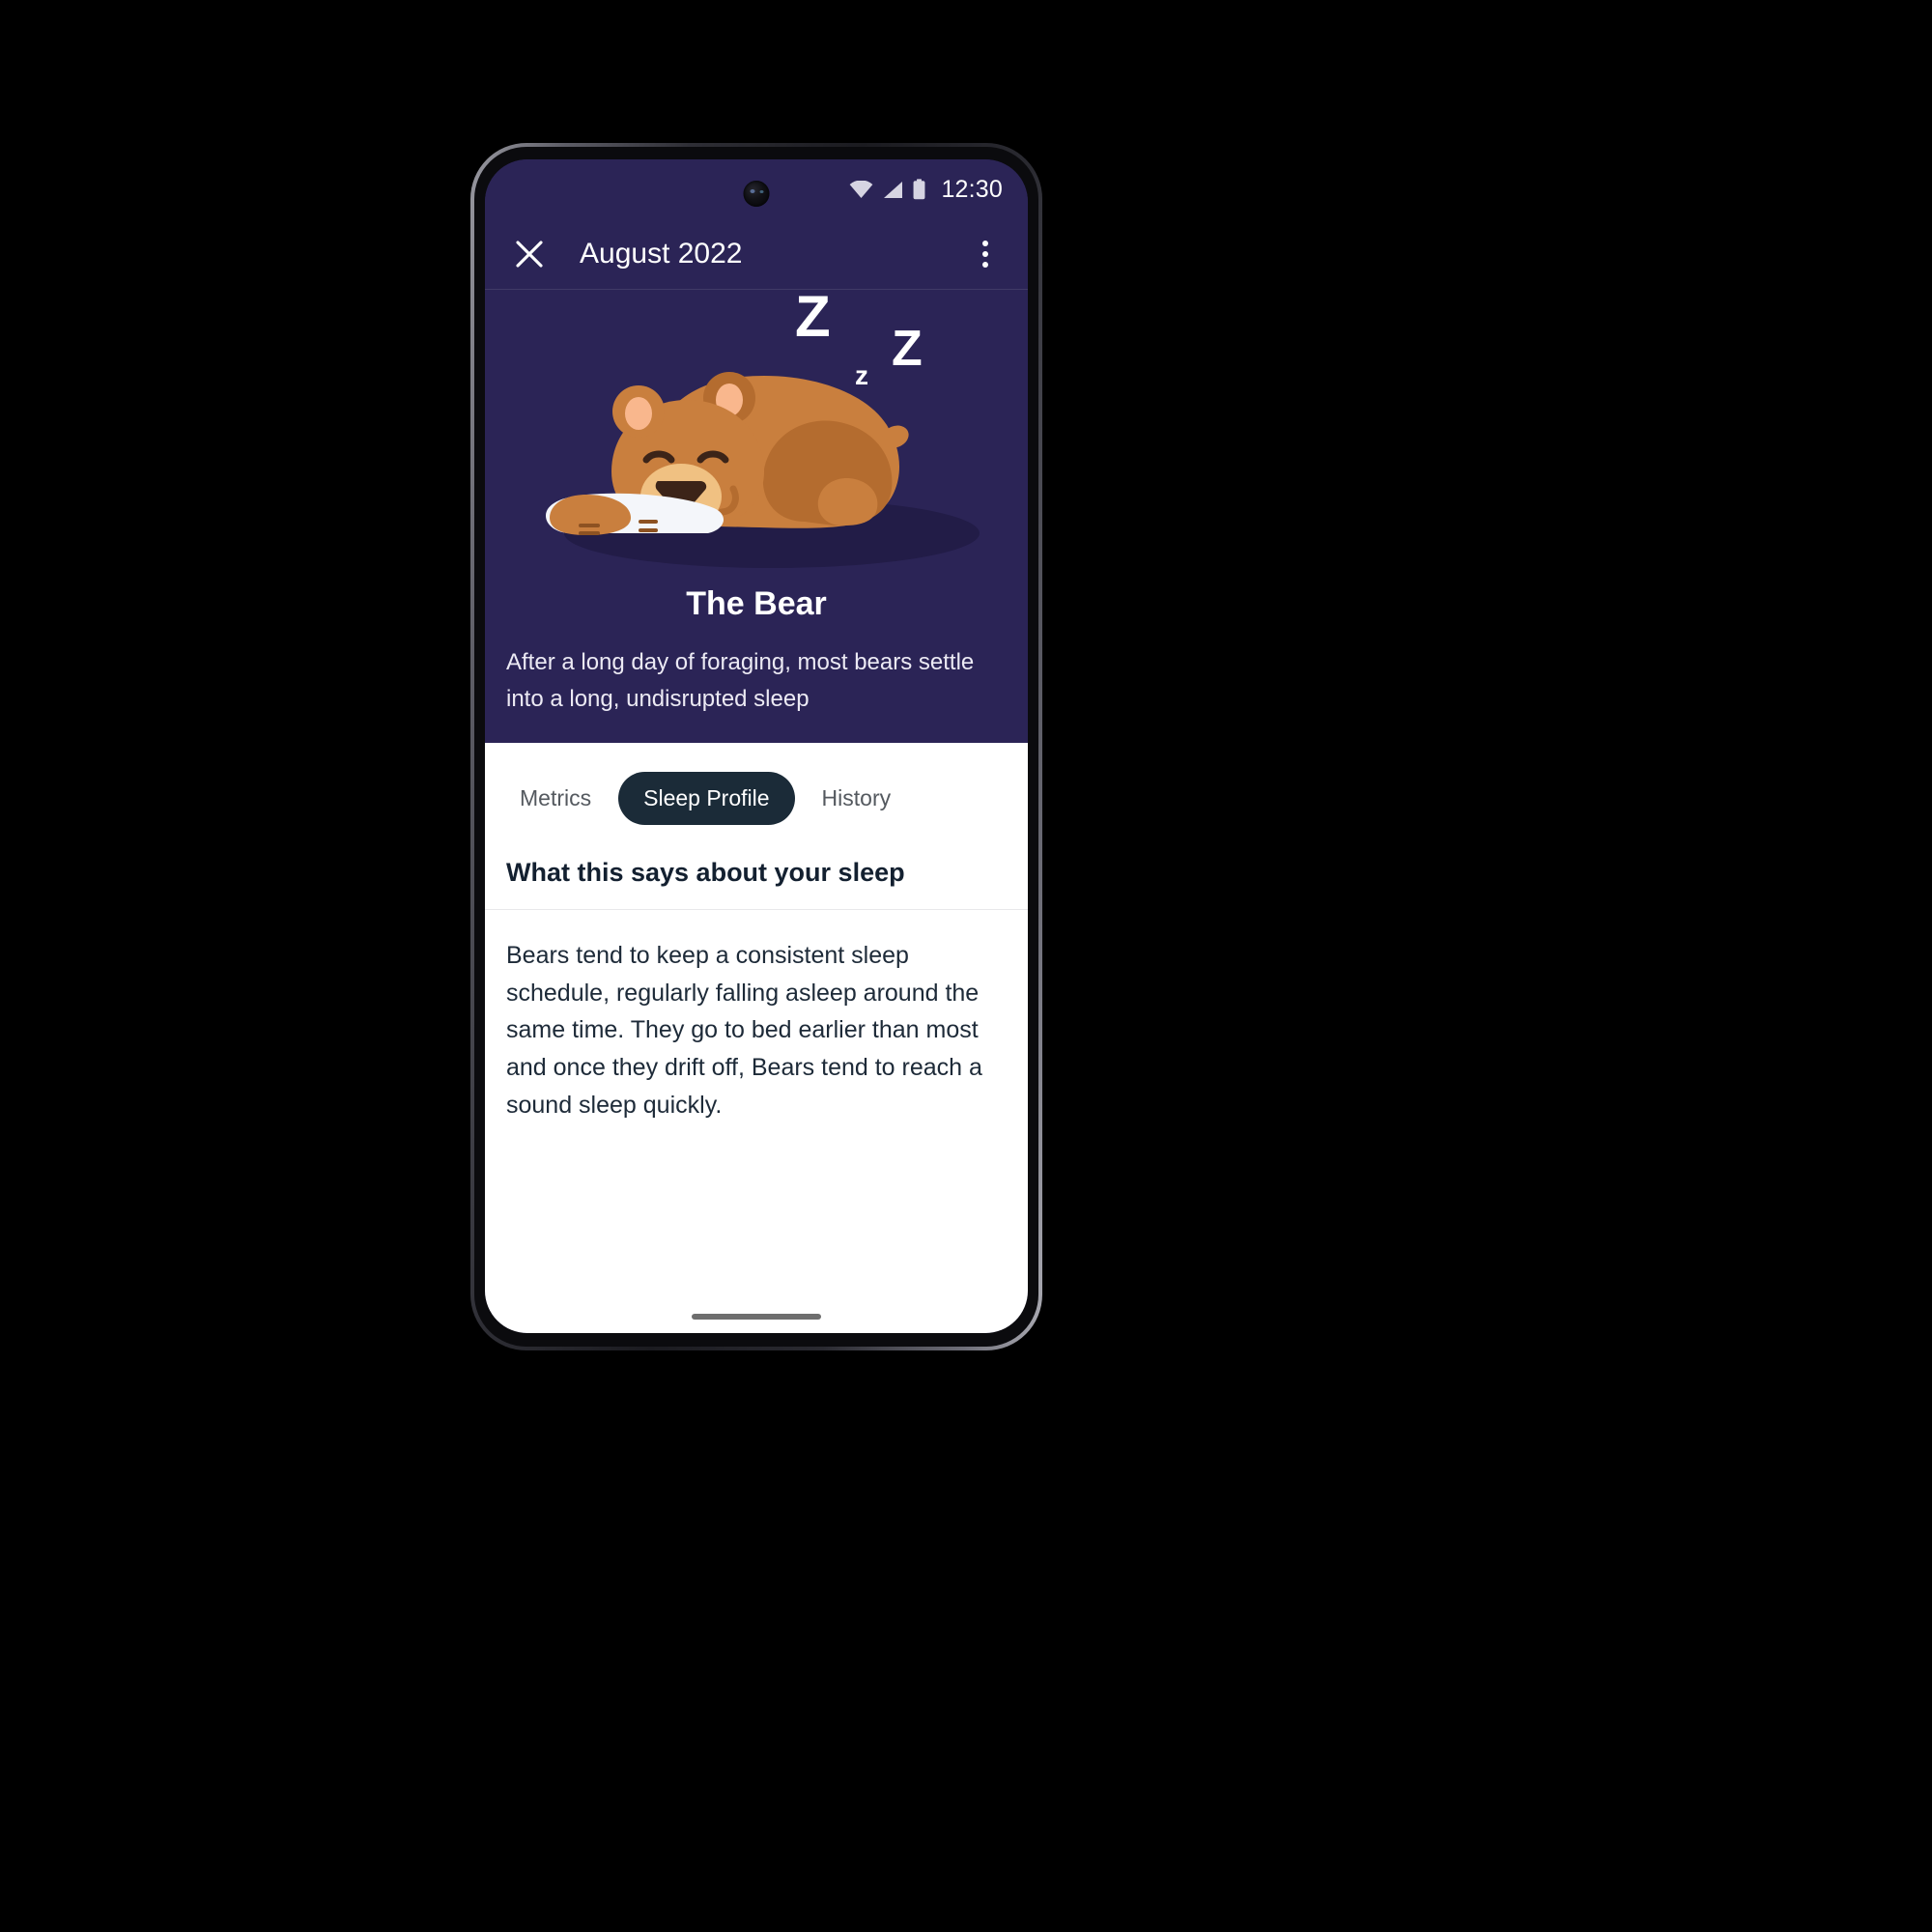 This screenshot has height=1932, width=1932. Describe the element at coordinates (706, 798) in the screenshot. I see `tab-sleep-profile: Sleep Profile` at that location.